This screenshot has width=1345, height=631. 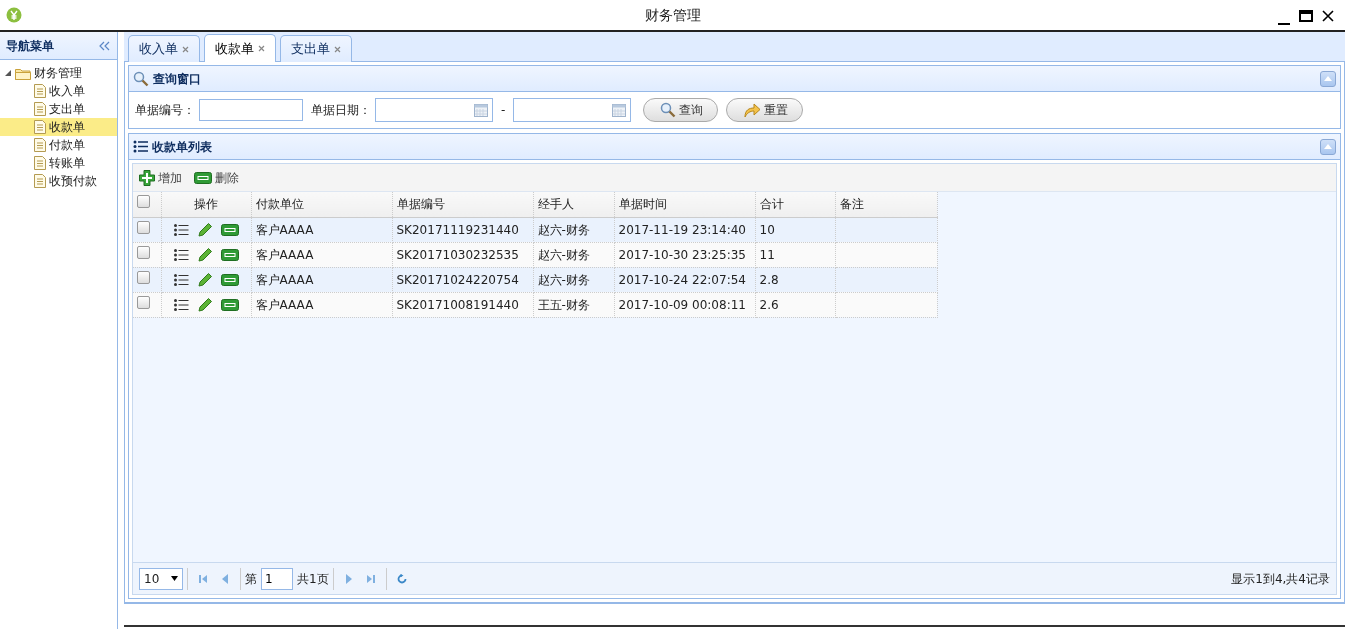 I want to click on field-label: 单据编号：, so click(x=165, y=110).